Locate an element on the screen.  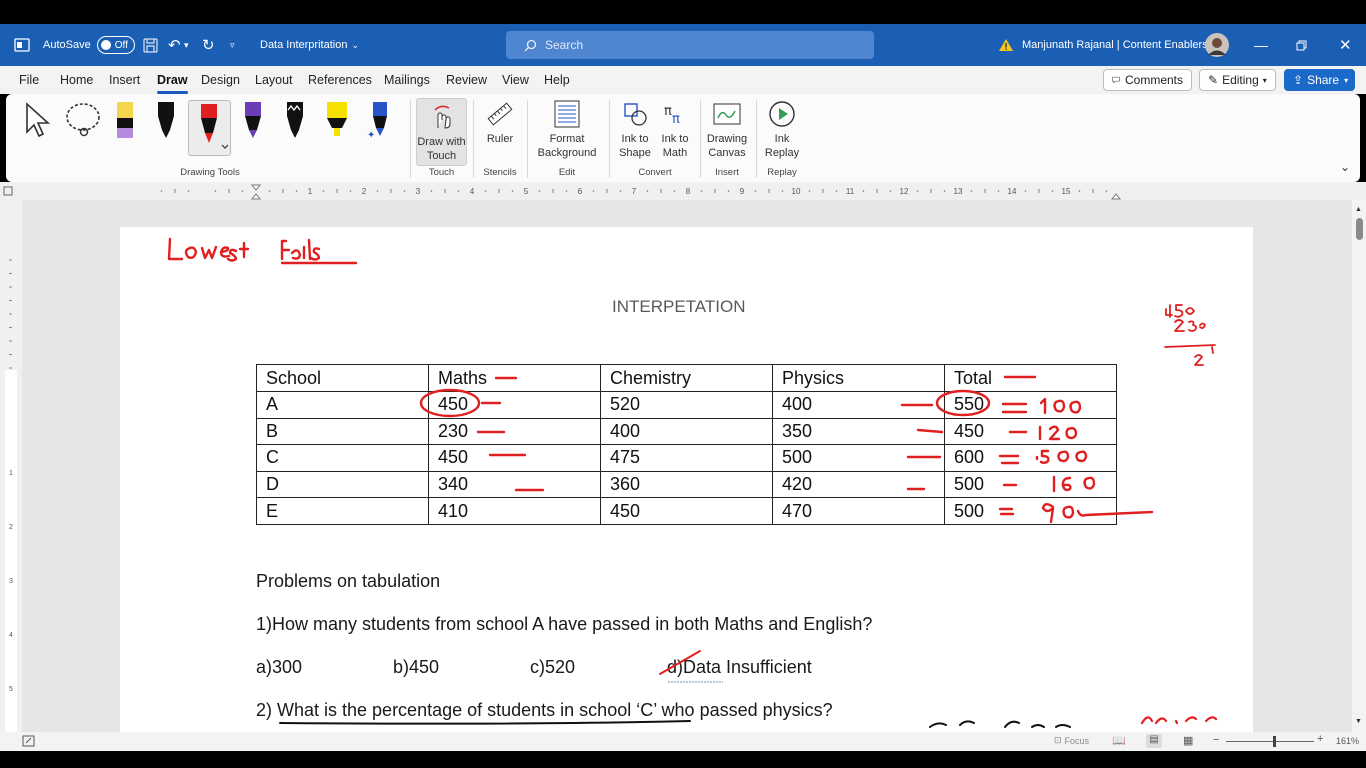
close-icon: ✕ is located at coordinates (1345, 45).